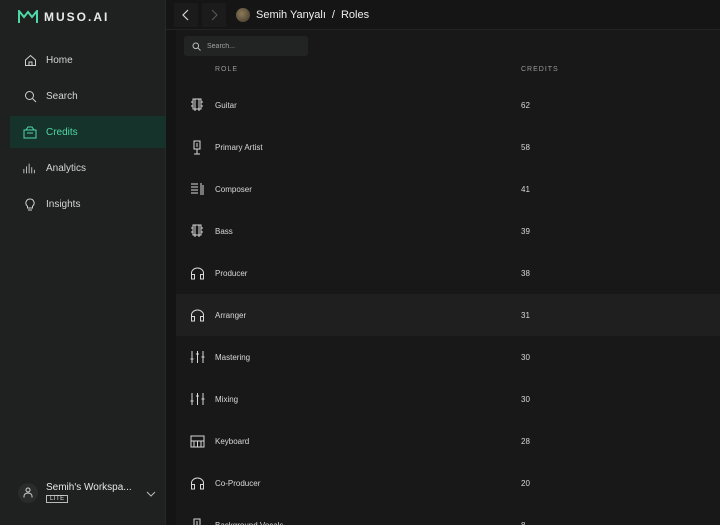  What do you see at coordinates (448, 441) in the screenshot?
I see `table-row: Keyboard 28` at bounding box center [448, 441].